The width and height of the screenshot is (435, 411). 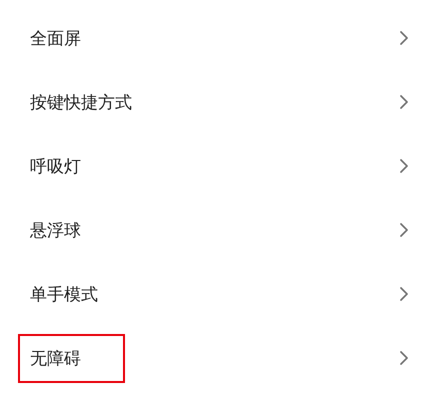 What do you see at coordinates (71, 358) in the screenshot?
I see `settings-item-label: 无障碍` at bounding box center [71, 358].